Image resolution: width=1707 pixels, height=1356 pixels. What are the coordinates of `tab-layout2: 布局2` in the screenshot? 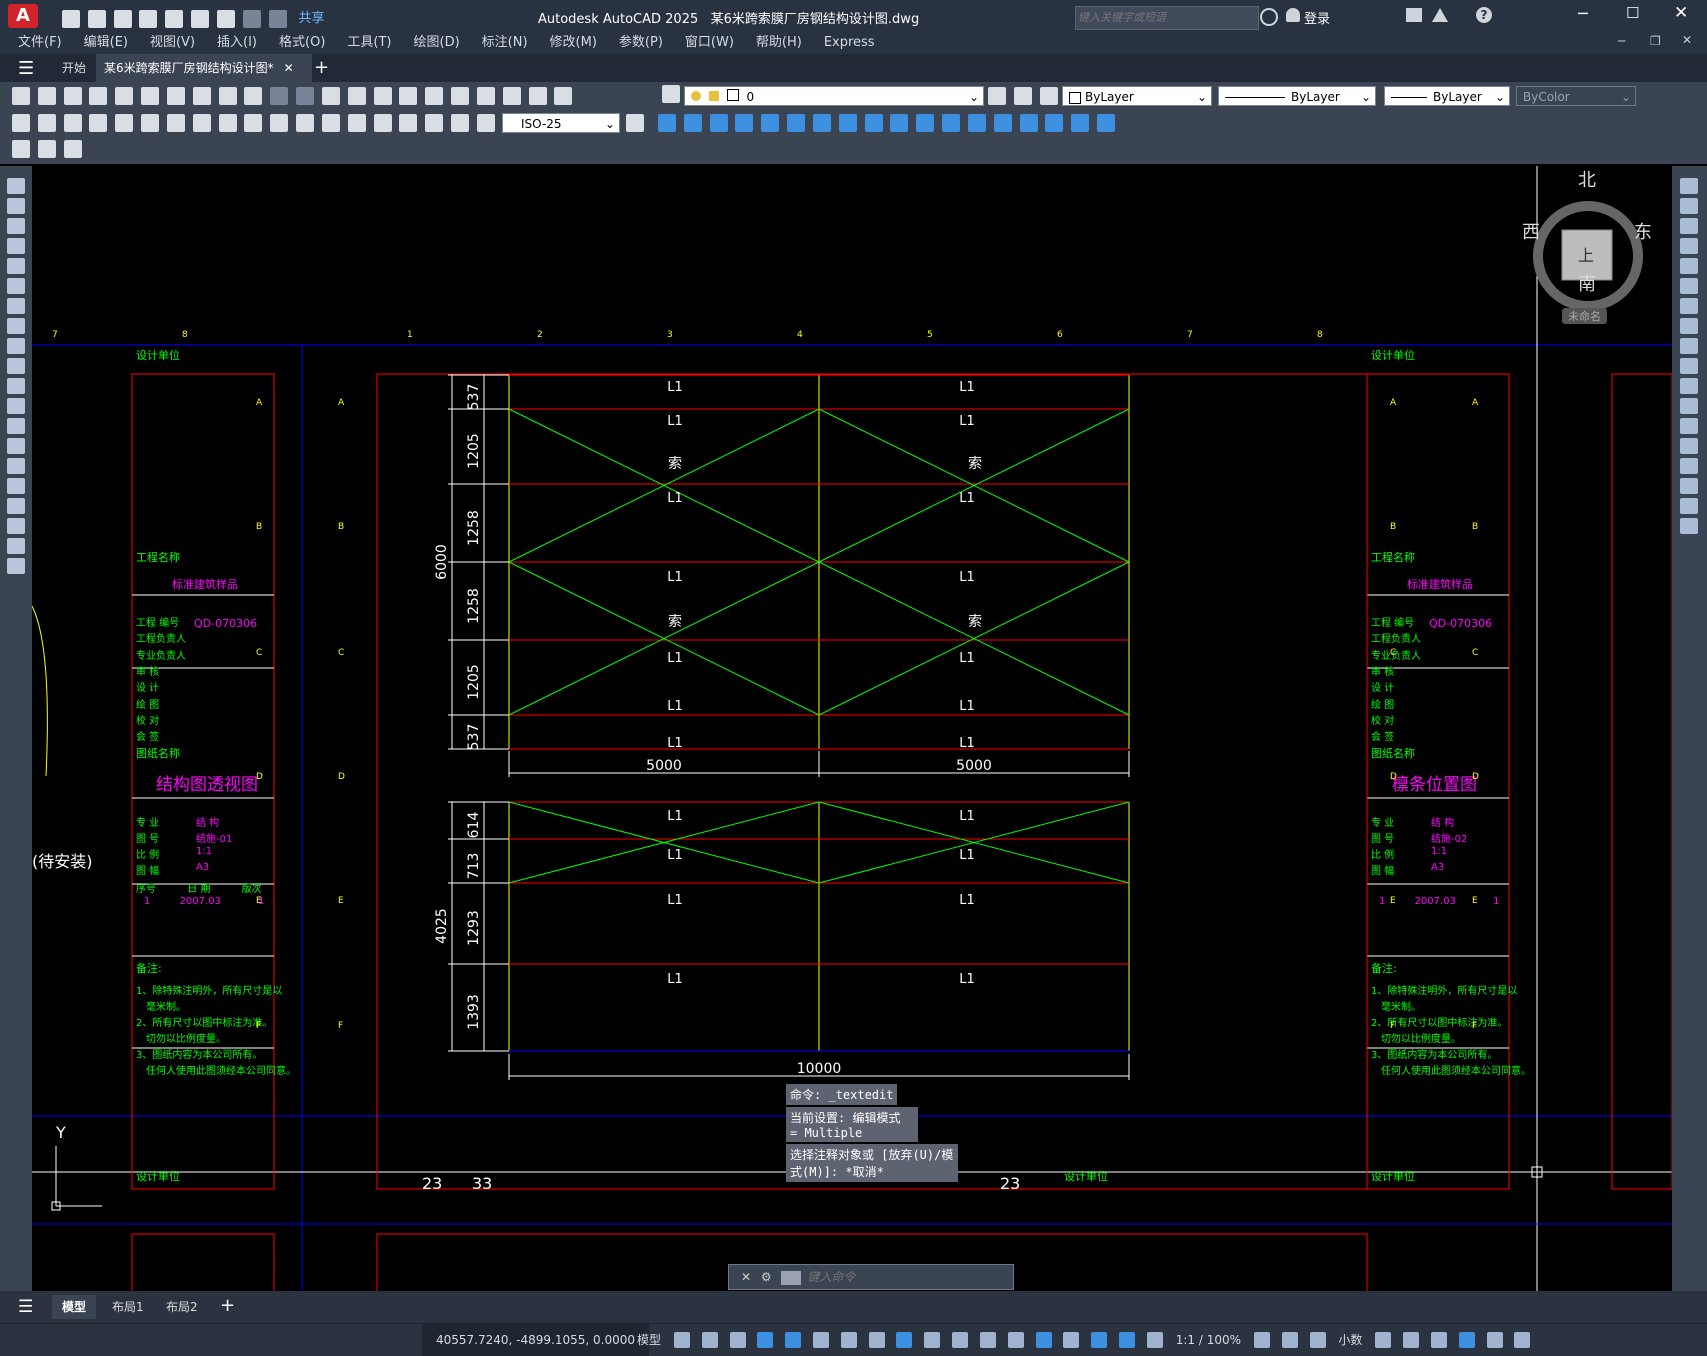 It's located at (182, 1307).